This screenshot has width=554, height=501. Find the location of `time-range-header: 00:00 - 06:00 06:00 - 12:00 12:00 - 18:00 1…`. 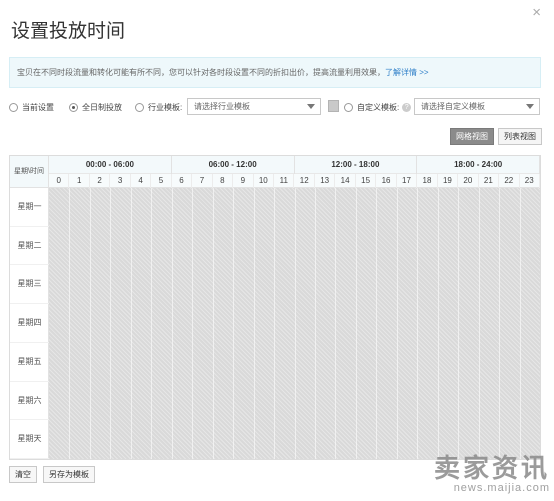

time-range-header: 00:00 - 06:00 06:00 - 12:00 12:00 - 18:00 1… is located at coordinates (294, 165).